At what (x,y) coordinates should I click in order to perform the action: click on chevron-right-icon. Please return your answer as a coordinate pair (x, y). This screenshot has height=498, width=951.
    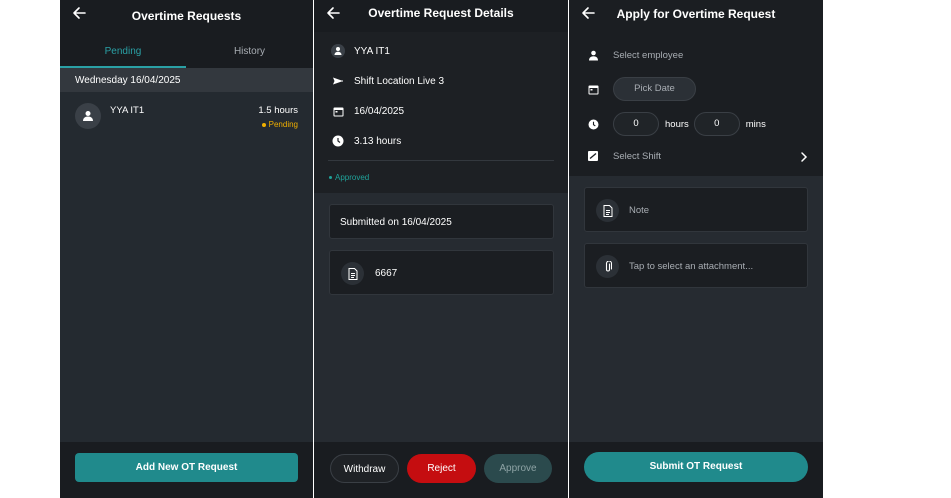
    Looking at the image, I should click on (804, 156).